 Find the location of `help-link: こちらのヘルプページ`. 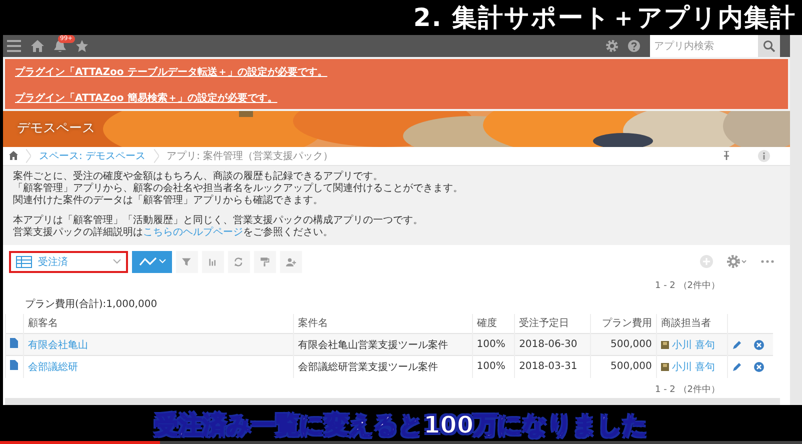

help-link: こちらのヘルプページ is located at coordinates (193, 232).